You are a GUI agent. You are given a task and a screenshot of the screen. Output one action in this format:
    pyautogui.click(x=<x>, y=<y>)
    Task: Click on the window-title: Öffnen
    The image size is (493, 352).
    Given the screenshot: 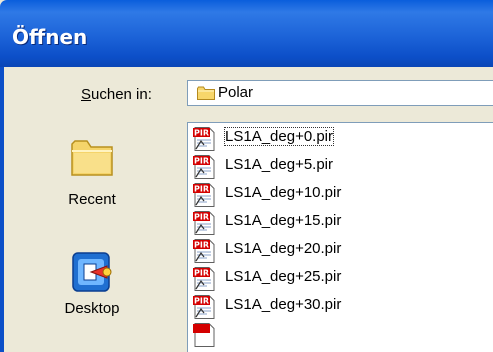 What is the action you would take?
    pyautogui.click(x=50, y=37)
    